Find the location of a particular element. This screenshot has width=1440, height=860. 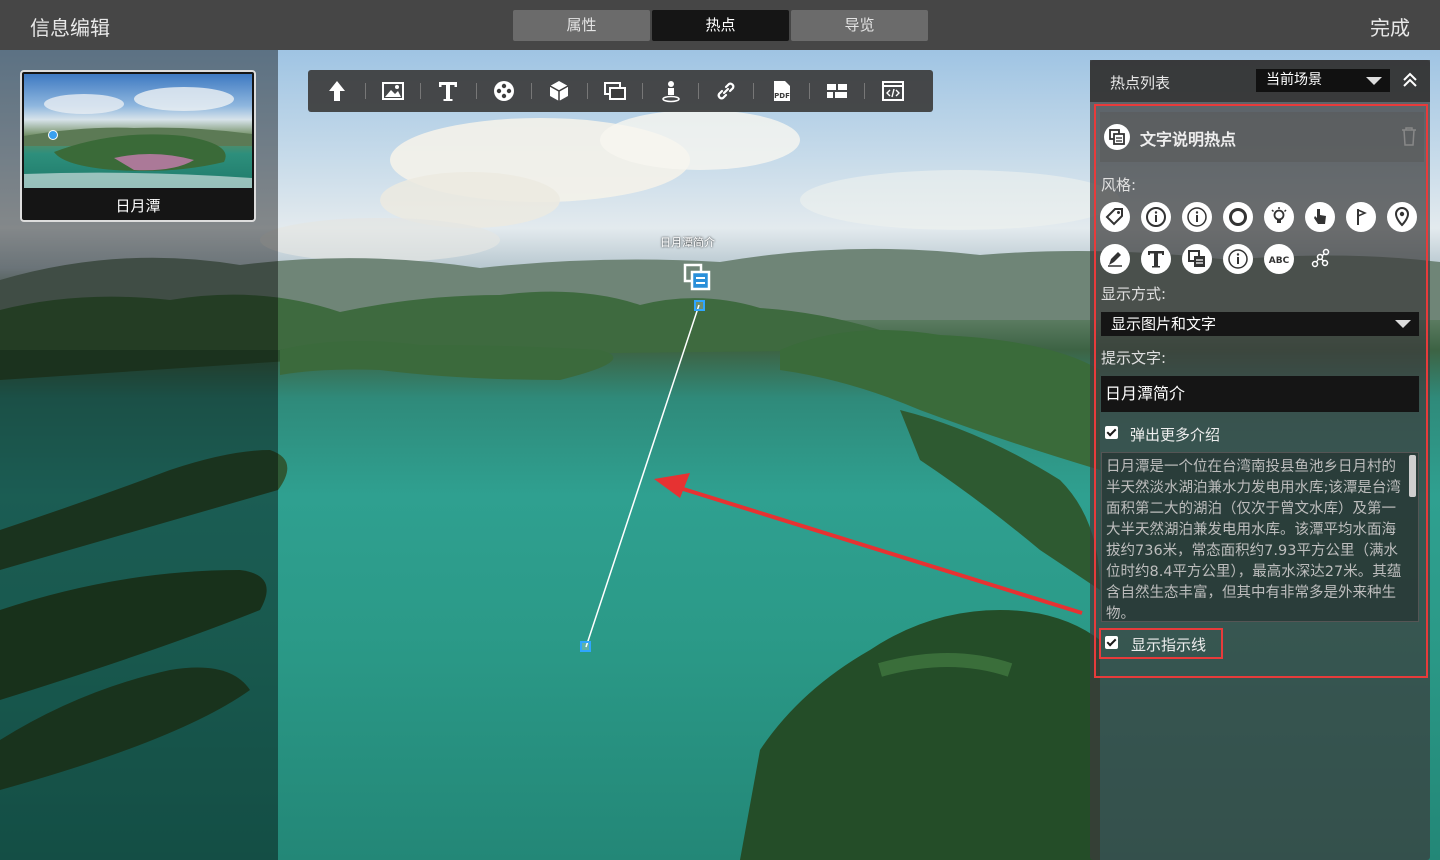

top-bar: 信息编辑 属性 热点 导览 完成 is located at coordinates (720, 25).